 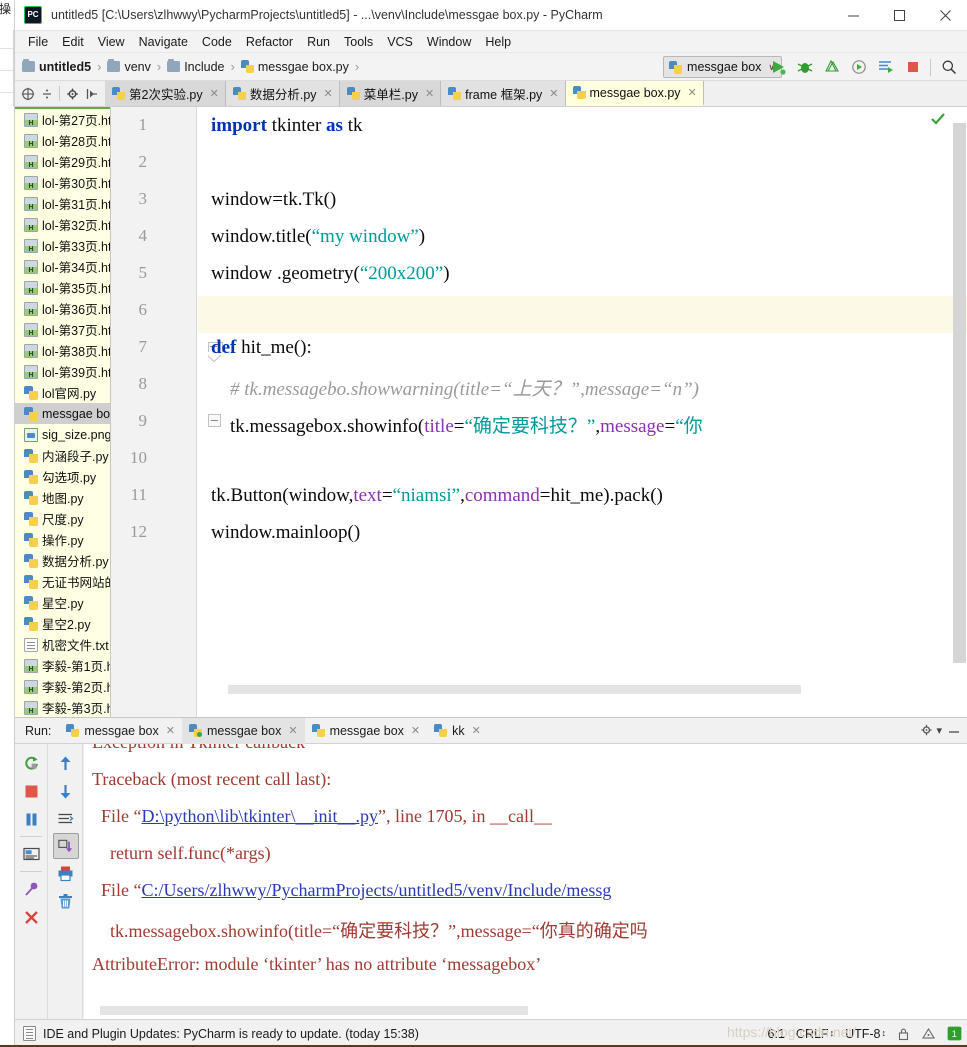 I want to click on hide-icon, so click(x=91, y=94).